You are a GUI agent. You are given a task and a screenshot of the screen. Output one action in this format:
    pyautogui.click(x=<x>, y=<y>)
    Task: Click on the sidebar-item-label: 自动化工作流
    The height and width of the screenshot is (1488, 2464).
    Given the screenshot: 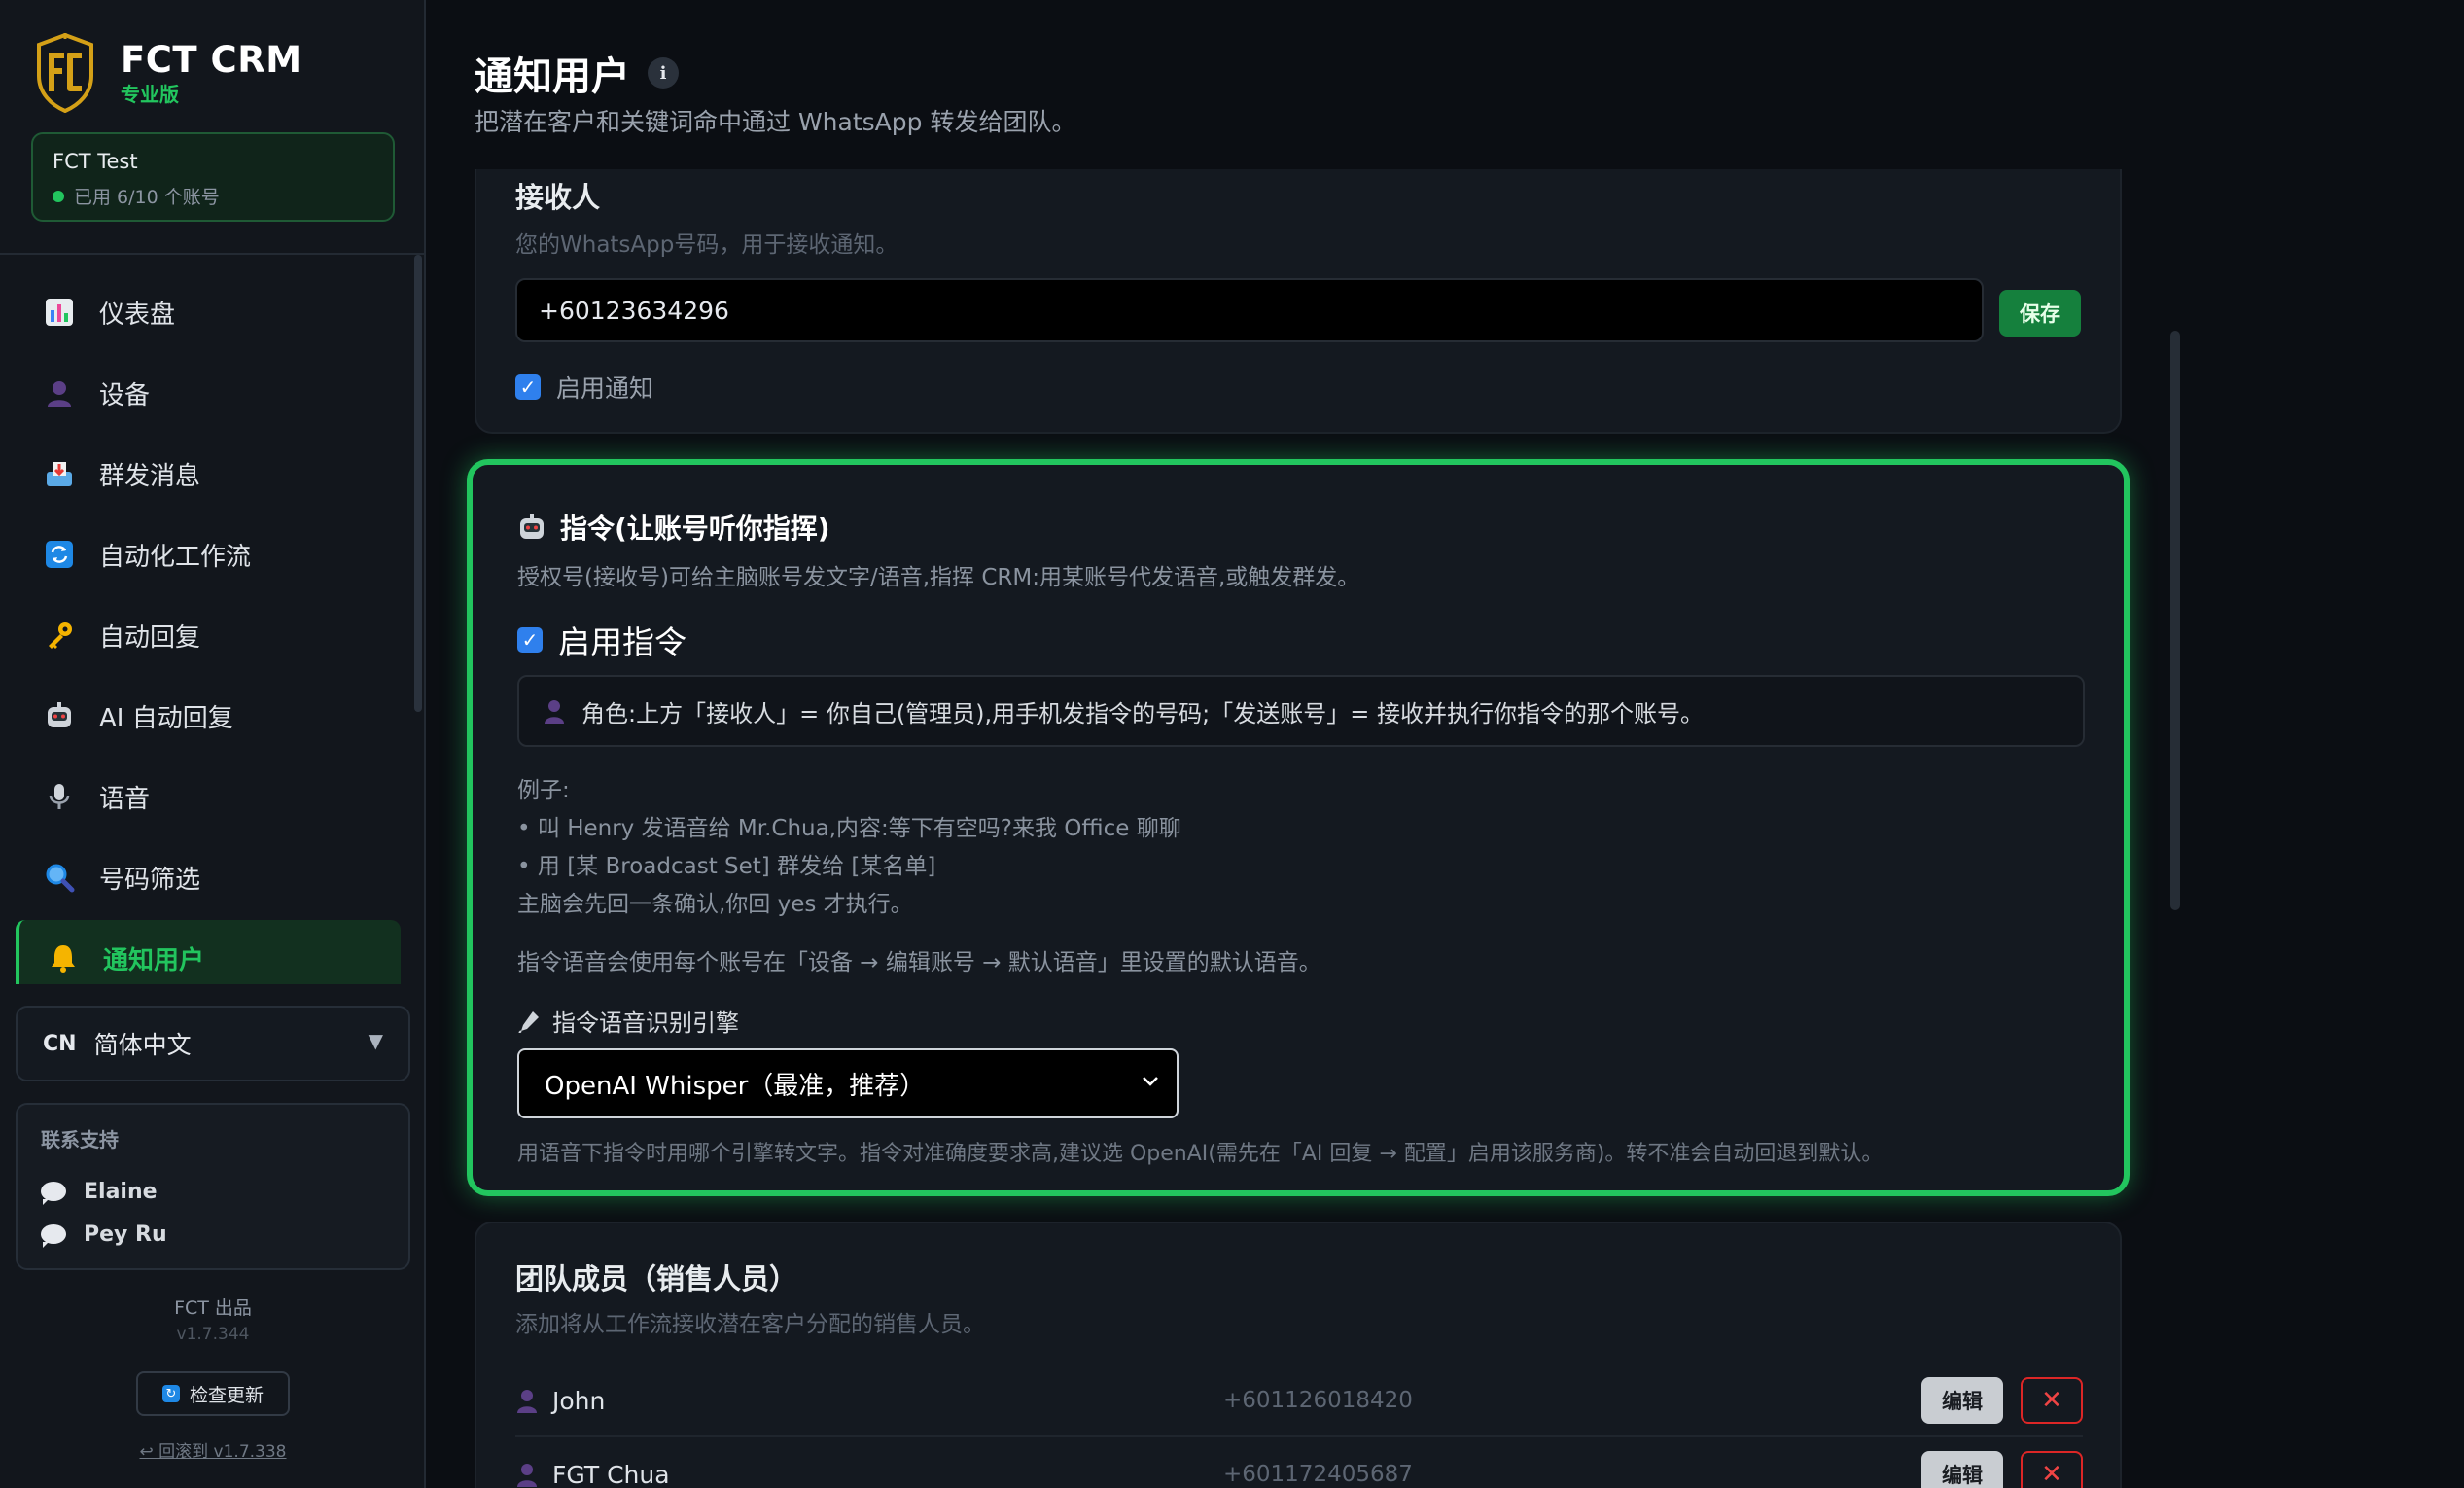 What is the action you would take?
    pyautogui.click(x=175, y=557)
    